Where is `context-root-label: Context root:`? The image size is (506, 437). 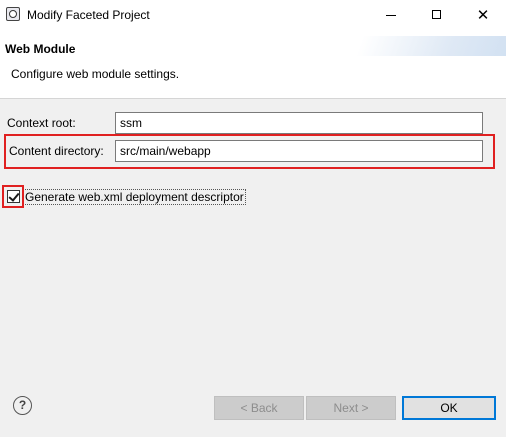
context-root-label: Context root: is located at coordinates (41, 123).